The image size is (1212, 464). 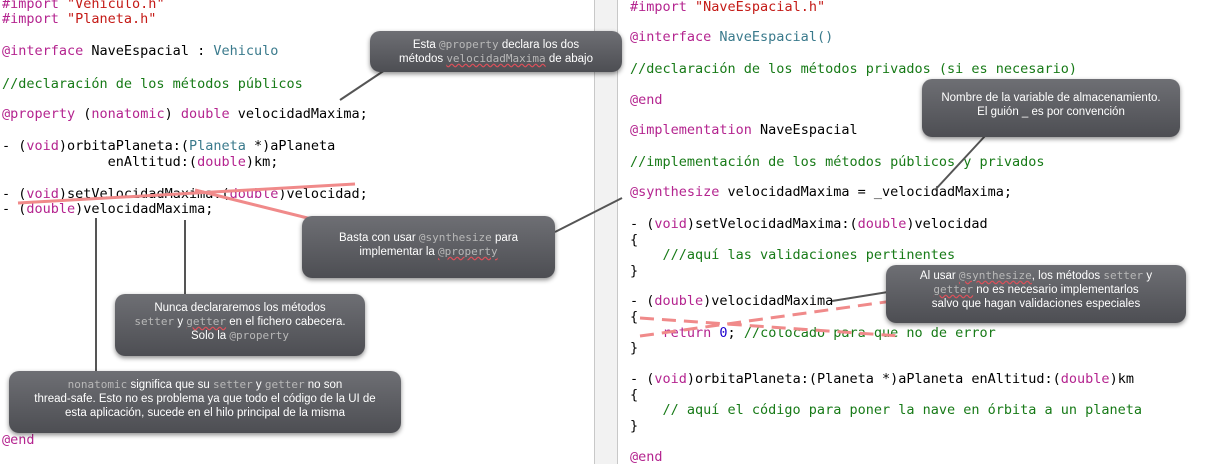 I want to click on code-line: @implementation NaveEspacial, so click(x=744, y=130).